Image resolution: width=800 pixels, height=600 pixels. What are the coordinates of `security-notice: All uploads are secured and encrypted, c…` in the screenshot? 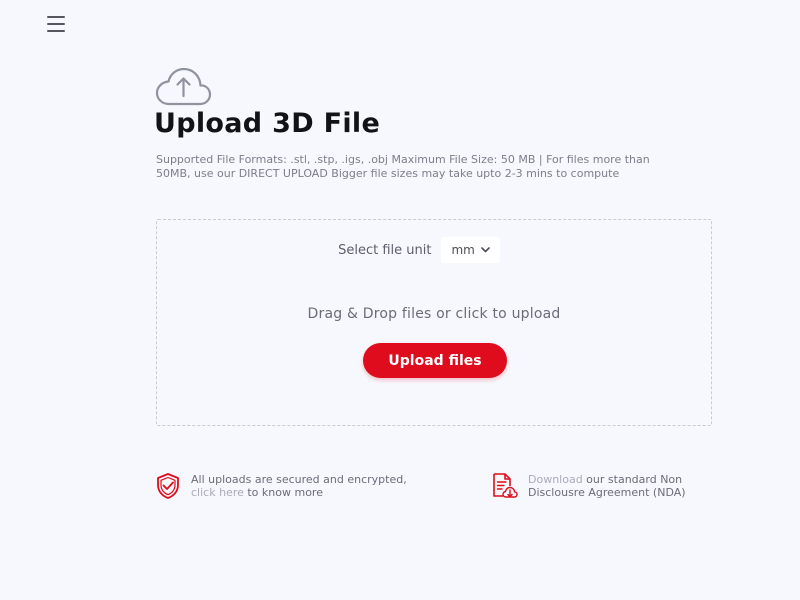 It's located at (281, 486).